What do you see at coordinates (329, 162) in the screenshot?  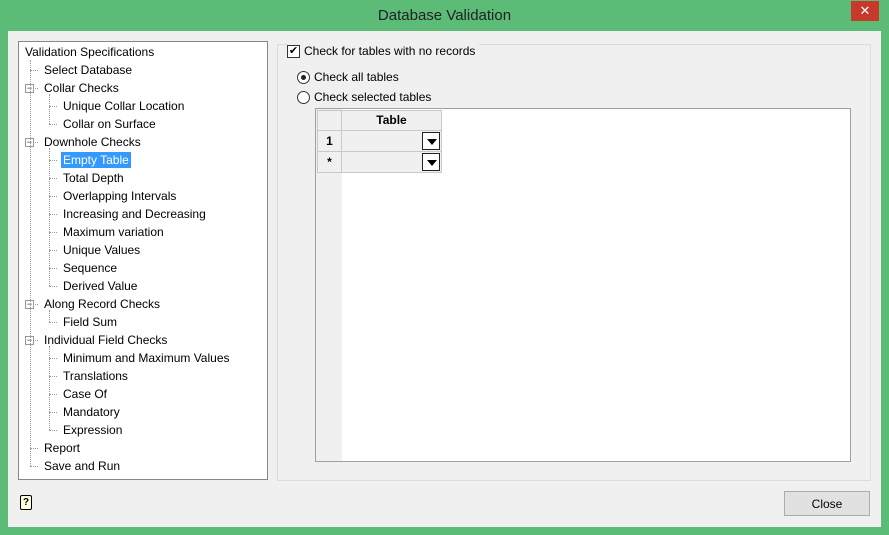 I see `row-header-new: *` at bounding box center [329, 162].